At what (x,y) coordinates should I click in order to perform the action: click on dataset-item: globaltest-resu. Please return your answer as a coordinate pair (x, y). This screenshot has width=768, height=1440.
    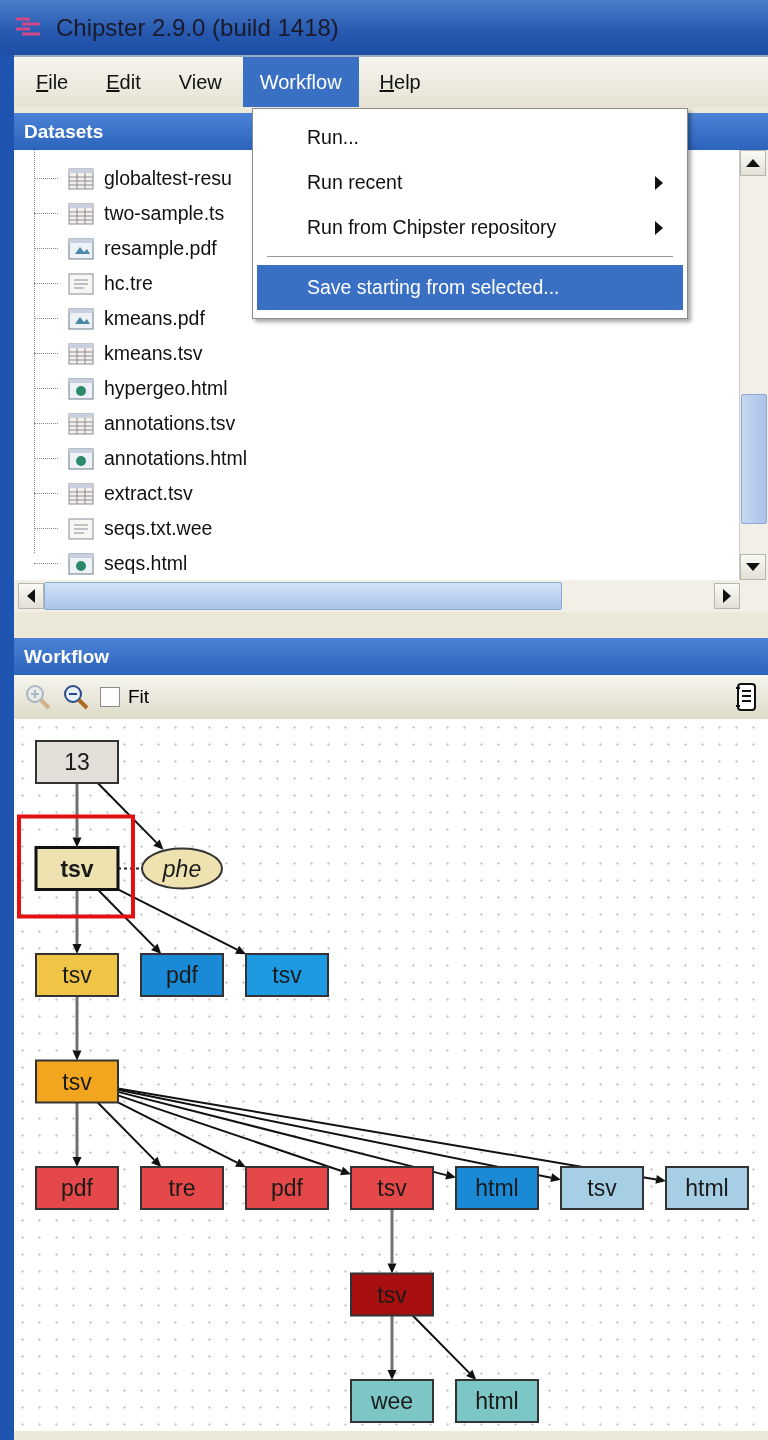
    Looking at the image, I should click on (168, 178).